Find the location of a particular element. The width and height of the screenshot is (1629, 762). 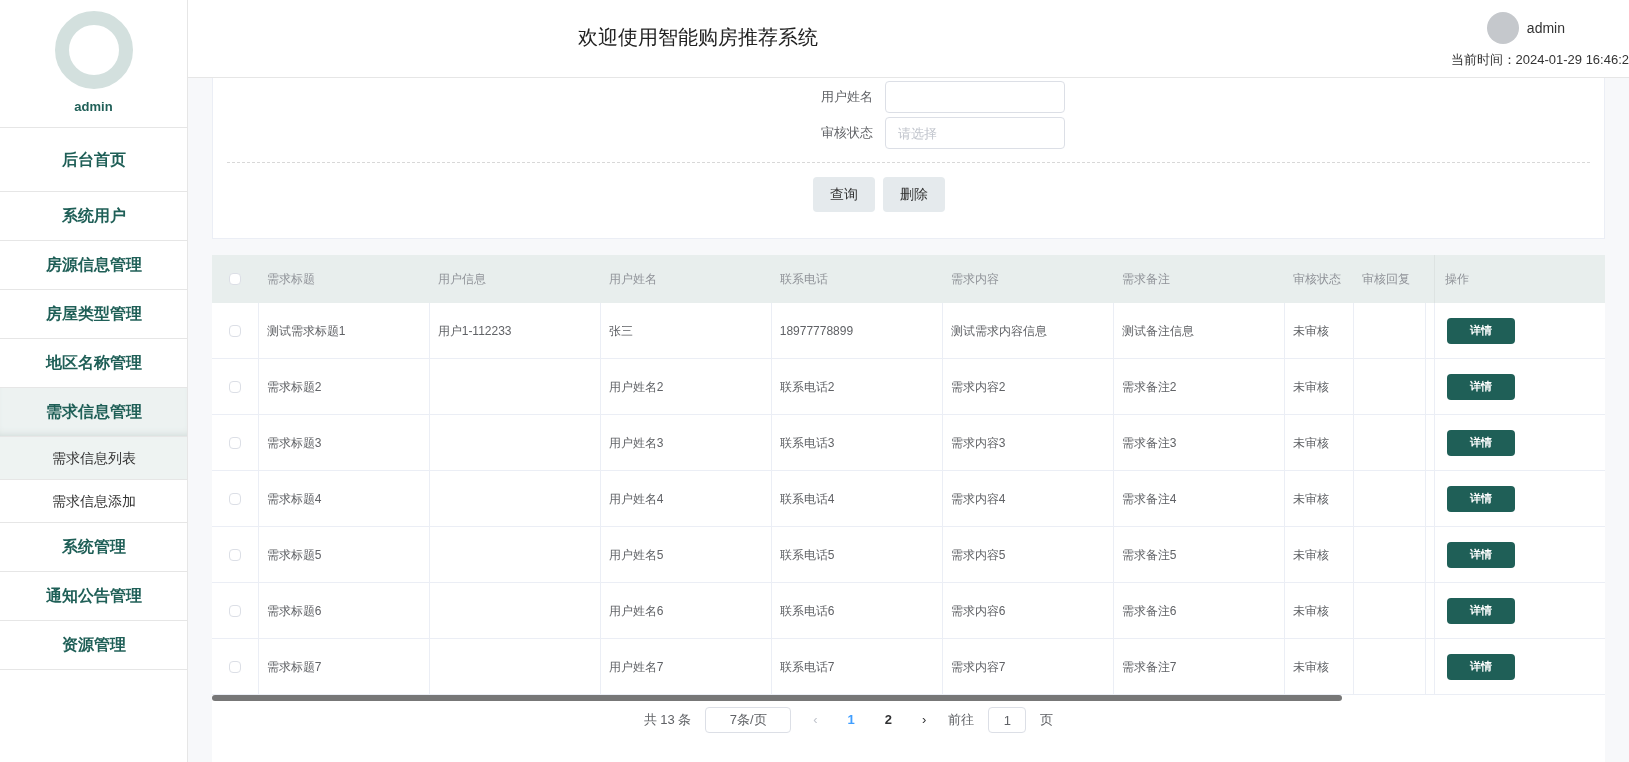

table-cell-text: 张三 is located at coordinates (620, 331).